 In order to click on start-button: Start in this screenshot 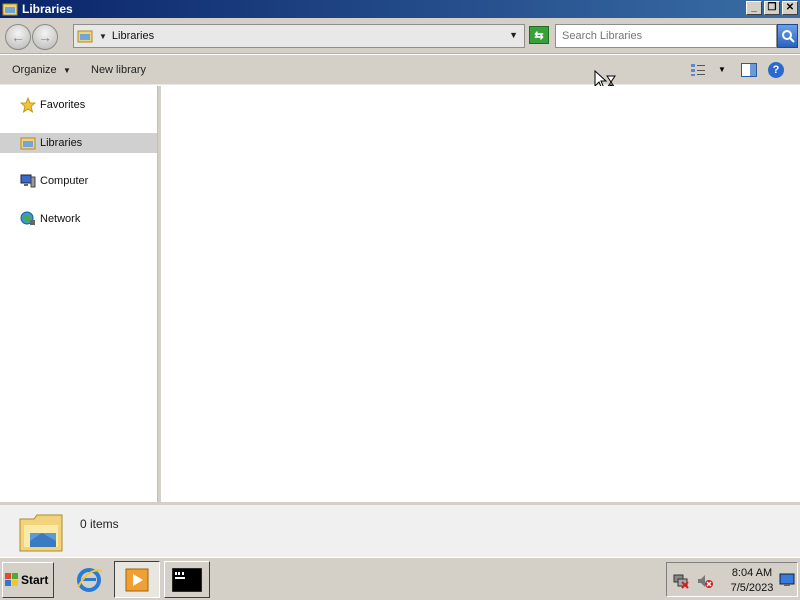, I will do `click(28, 580)`.